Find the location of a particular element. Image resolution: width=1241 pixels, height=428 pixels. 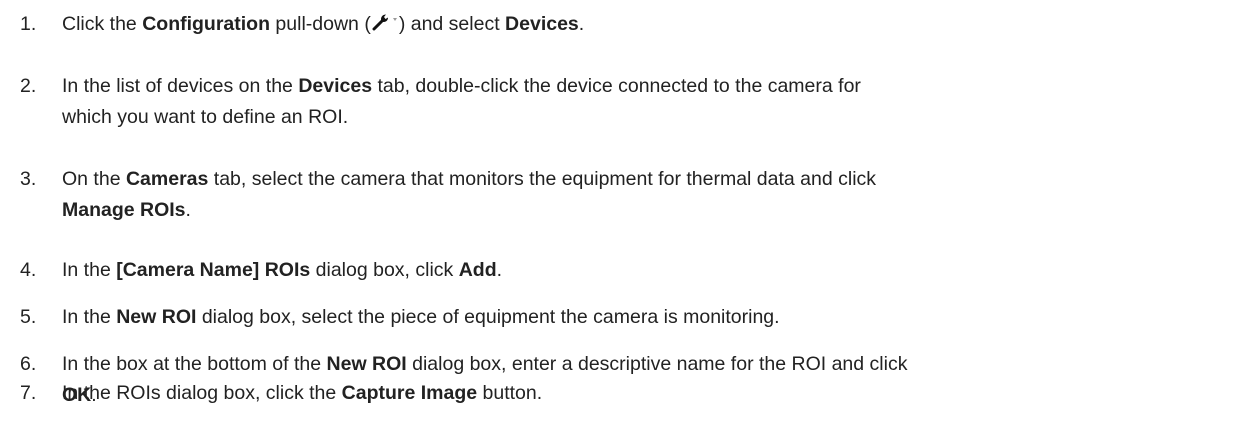

step-number: 6. is located at coordinates (28, 364).